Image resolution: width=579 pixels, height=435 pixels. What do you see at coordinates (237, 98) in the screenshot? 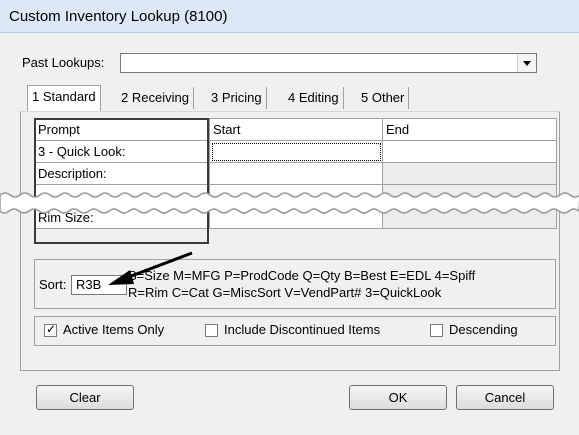
I see `tab-pricing: 3 Pricing` at bounding box center [237, 98].